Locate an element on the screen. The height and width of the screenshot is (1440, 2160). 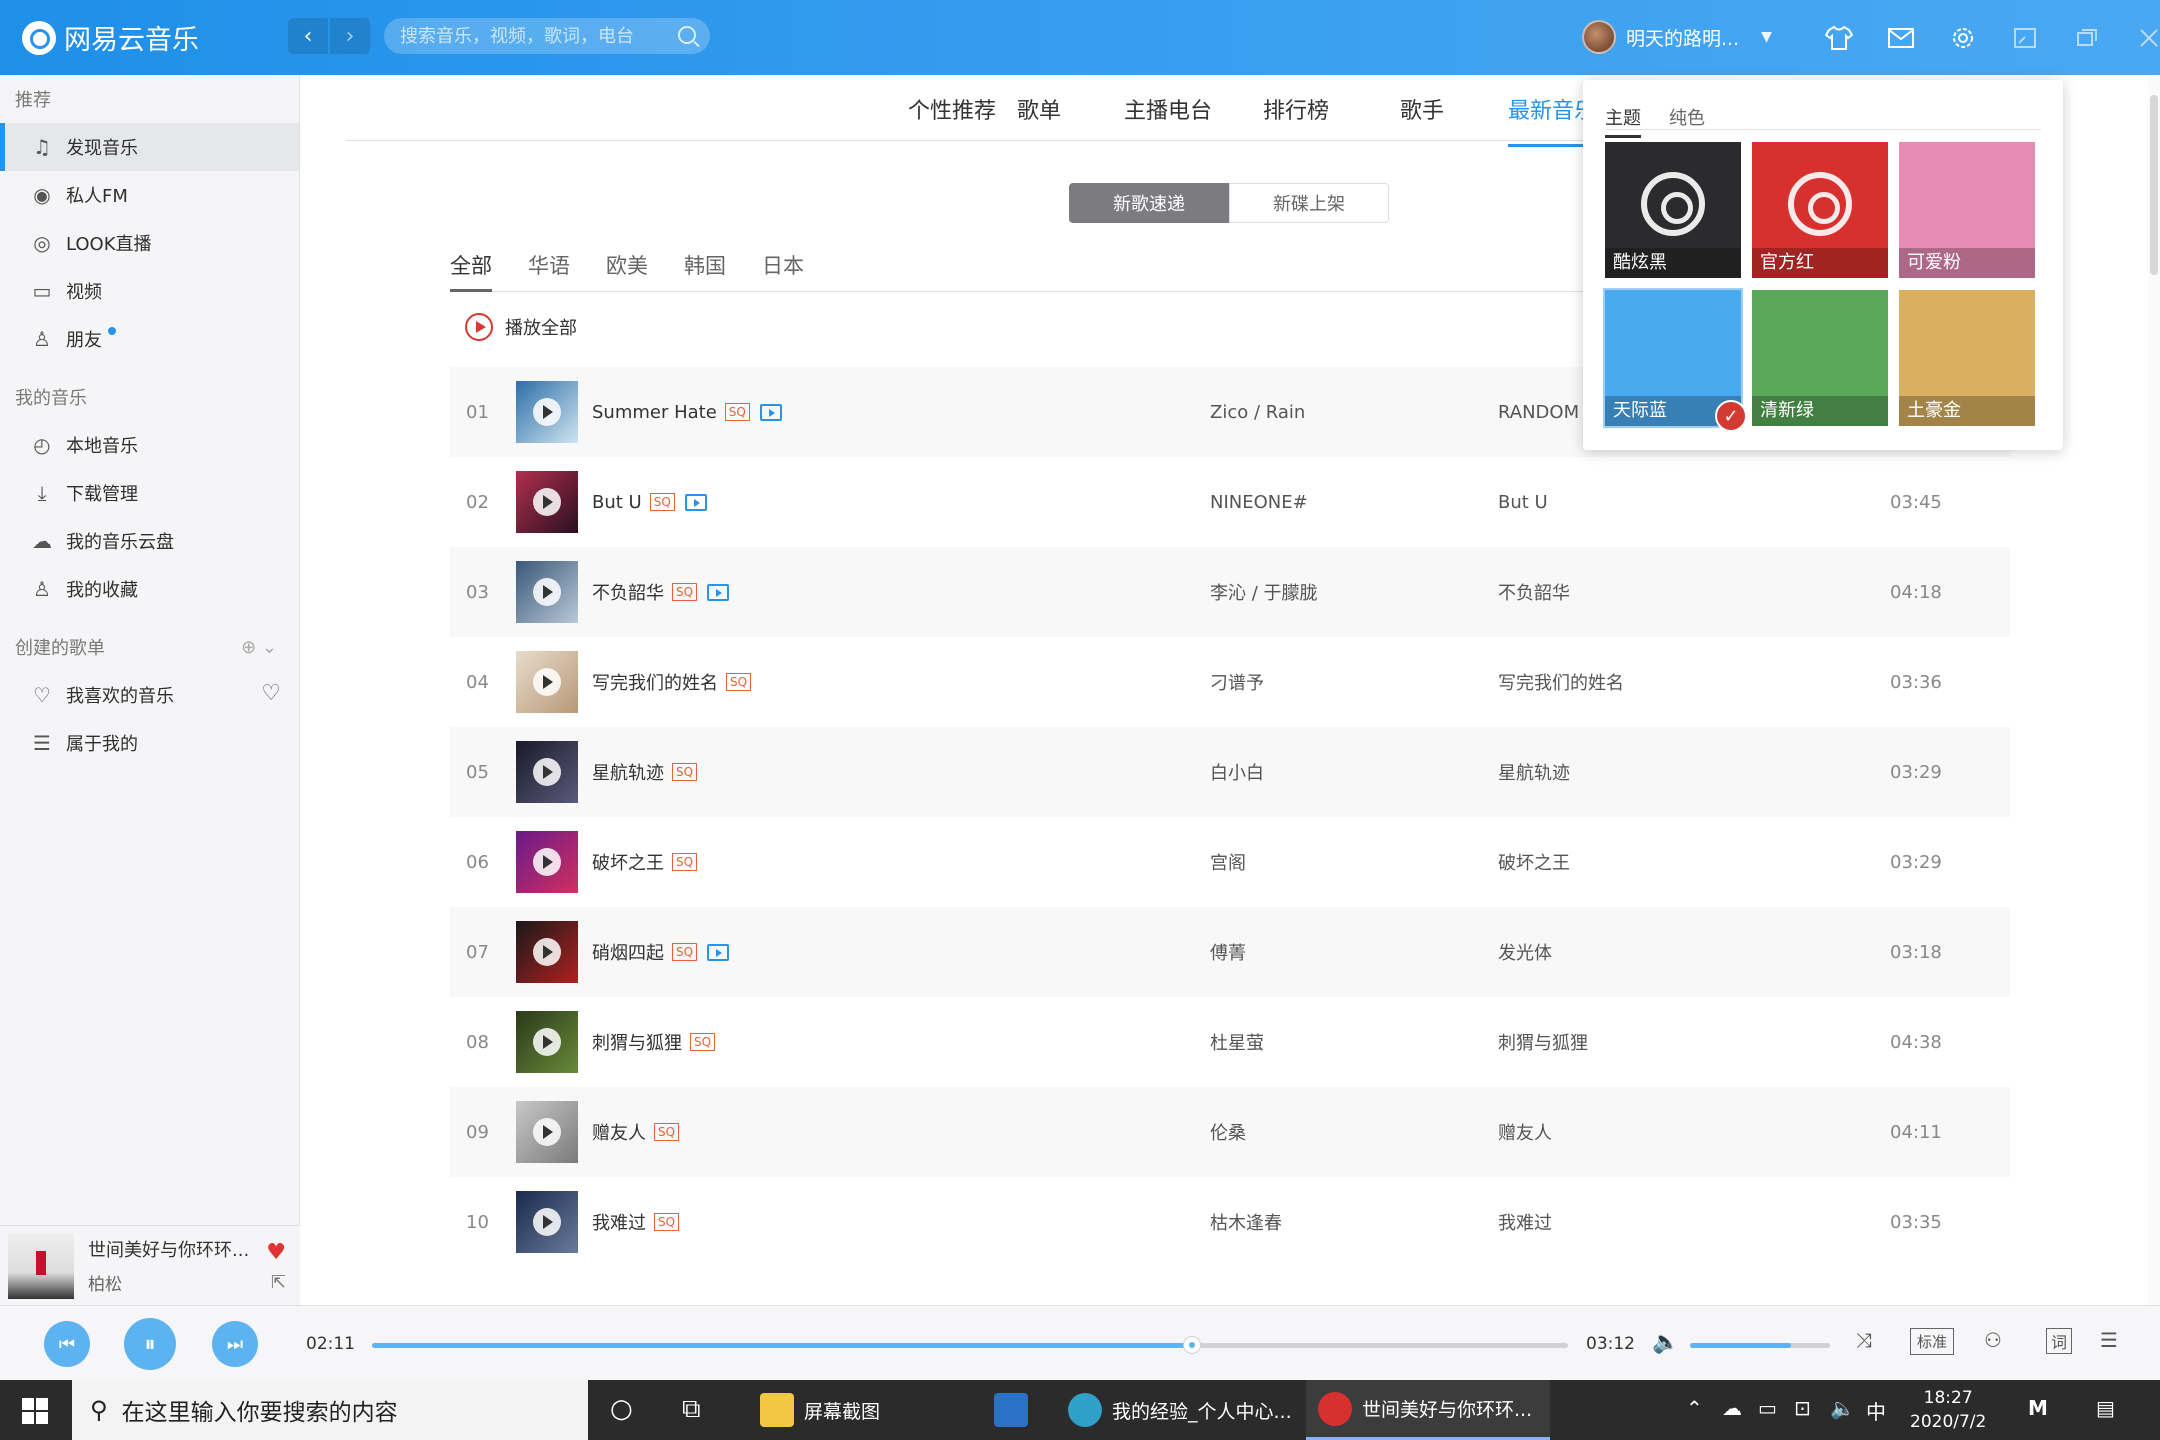
lang-western: 欧美 is located at coordinates (627, 265).